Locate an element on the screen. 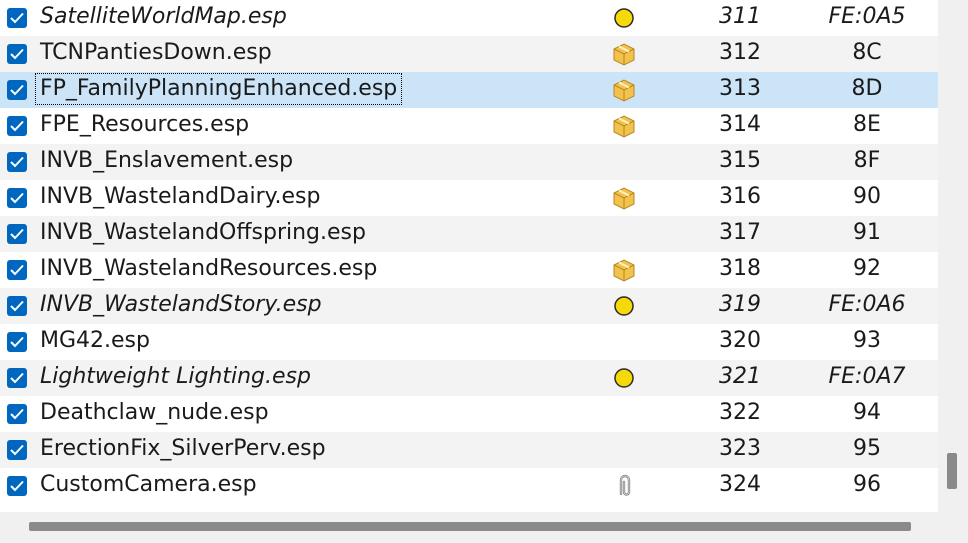  plugin-row: CustomCamera.esp 324 96 is located at coordinates (469, 486).